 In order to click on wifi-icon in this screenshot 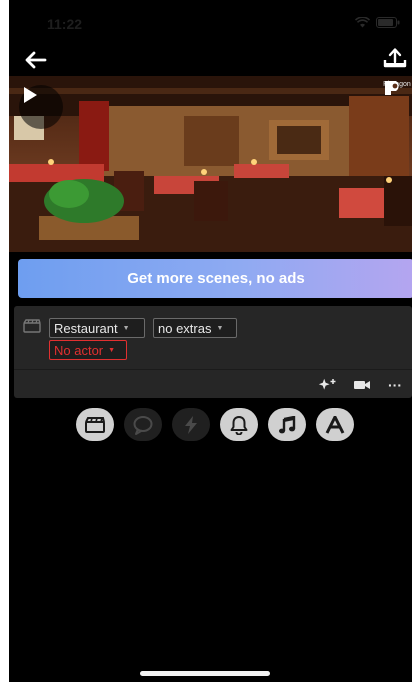, I will do `click(362, 22)`.